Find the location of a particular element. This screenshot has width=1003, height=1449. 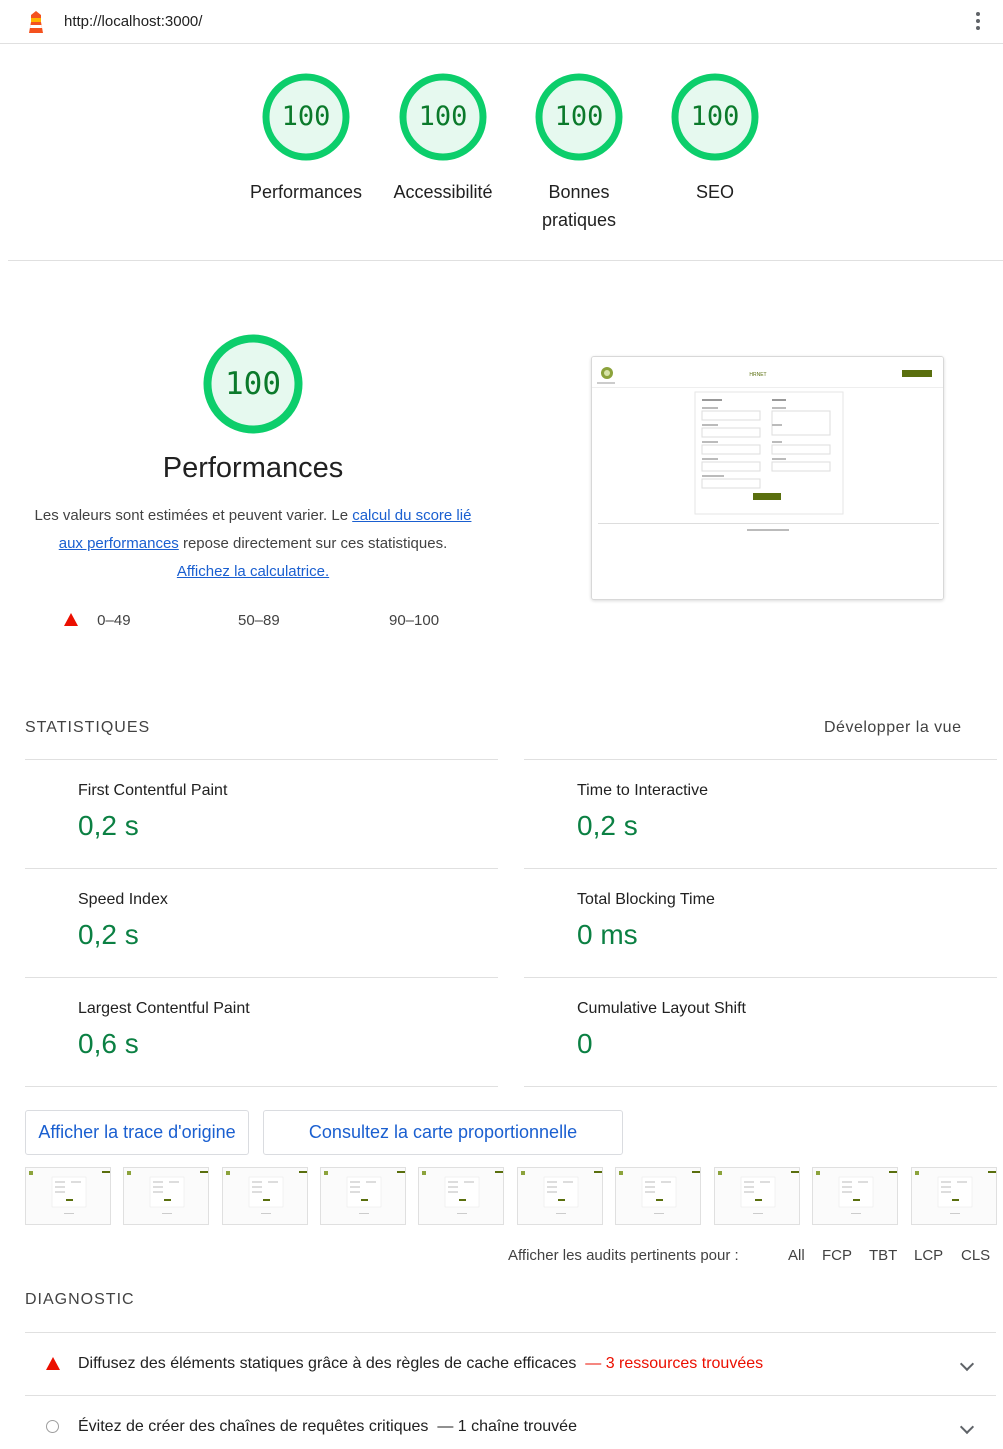

legend-average: 50–89 is located at coordinates (259, 620).